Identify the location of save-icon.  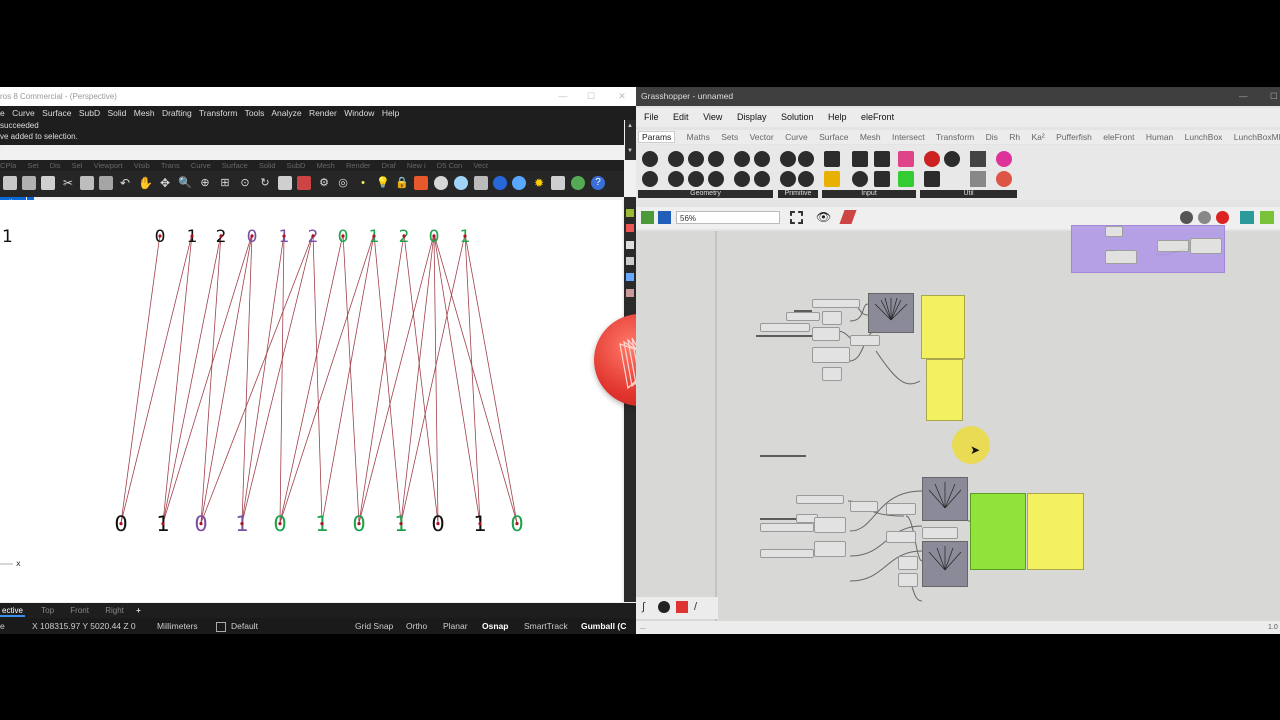
(664, 217).